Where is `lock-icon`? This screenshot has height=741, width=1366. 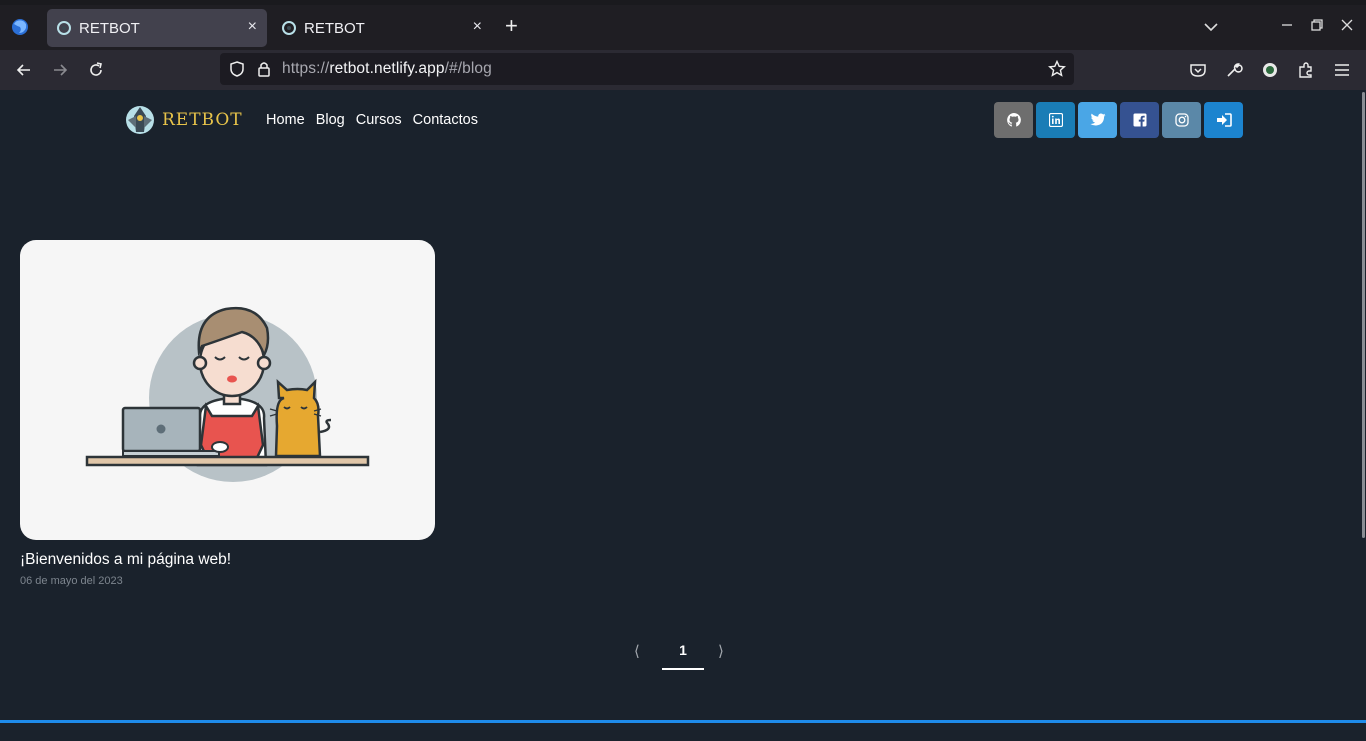 lock-icon is located at coordinates (264, 69).